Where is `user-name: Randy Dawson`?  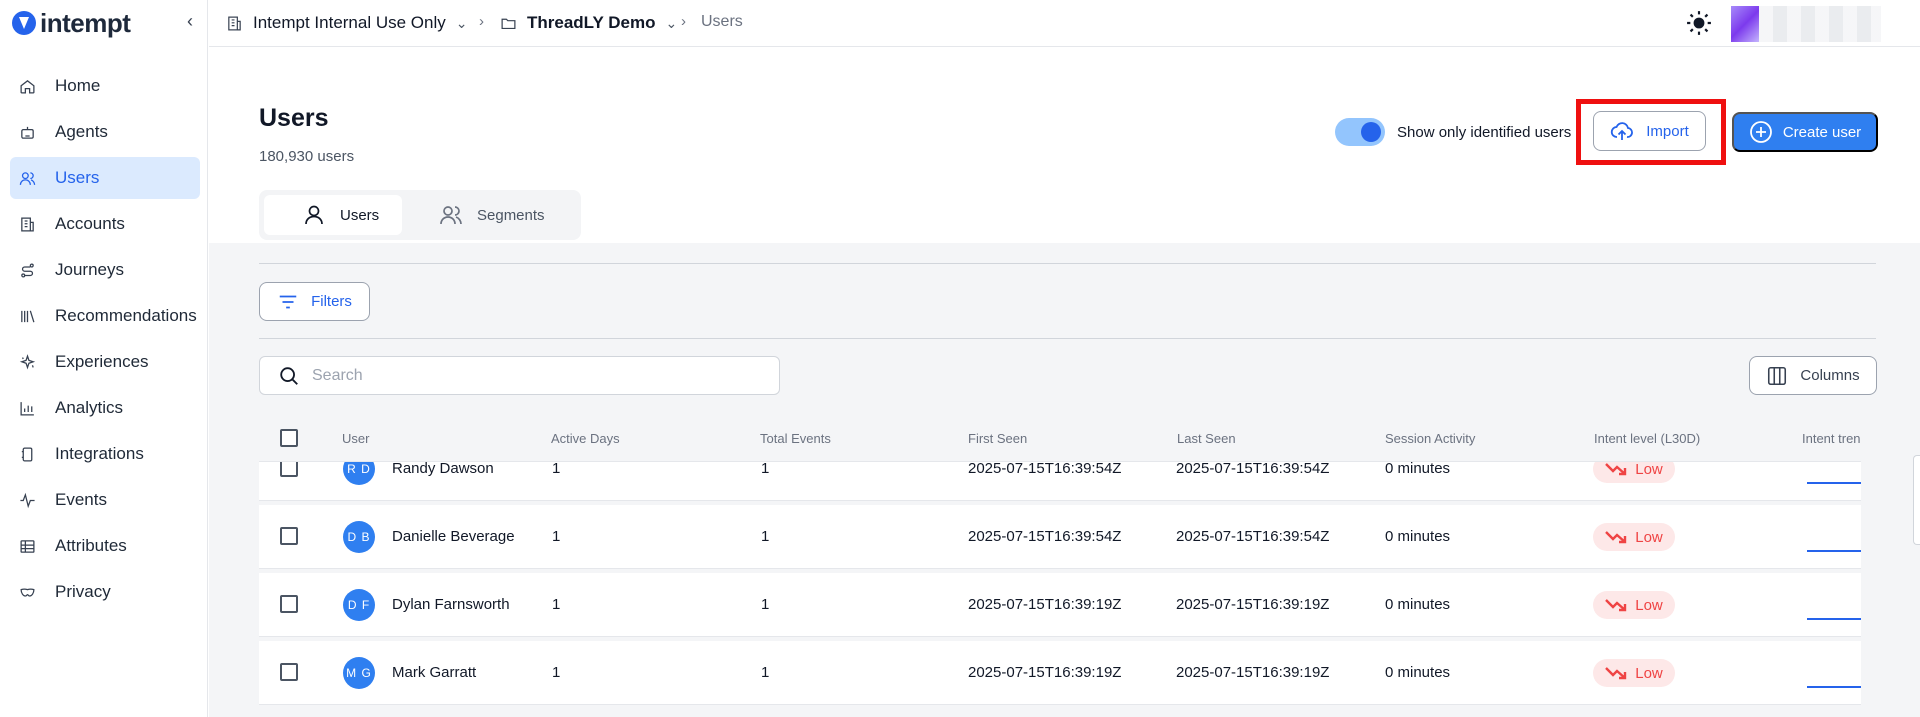 user-name: Randy Dawson is located at coordinates (443, 468).